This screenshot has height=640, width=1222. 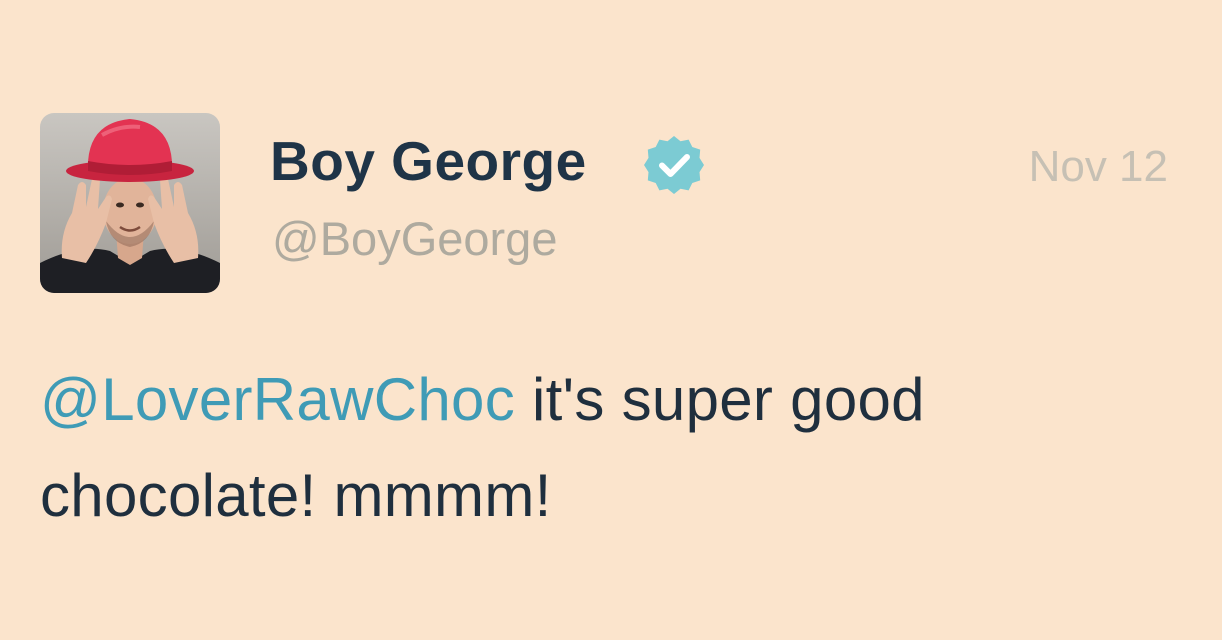 I want to click on mention-link: @LoverRawChoc, so click(x=277, y=399).